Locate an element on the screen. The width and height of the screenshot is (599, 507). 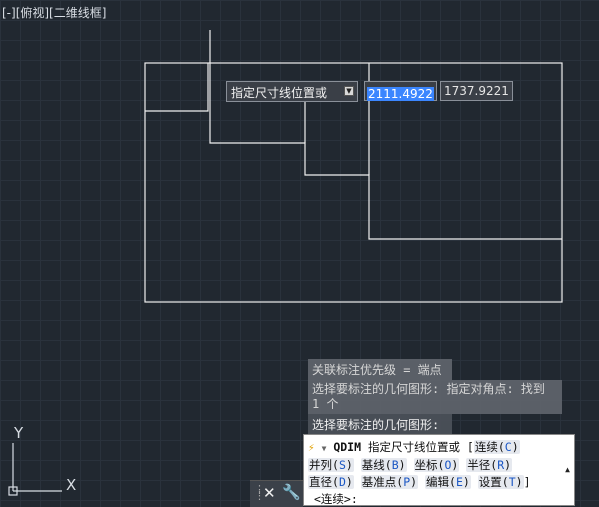
left-small-box is located at coordinates (177, 87).